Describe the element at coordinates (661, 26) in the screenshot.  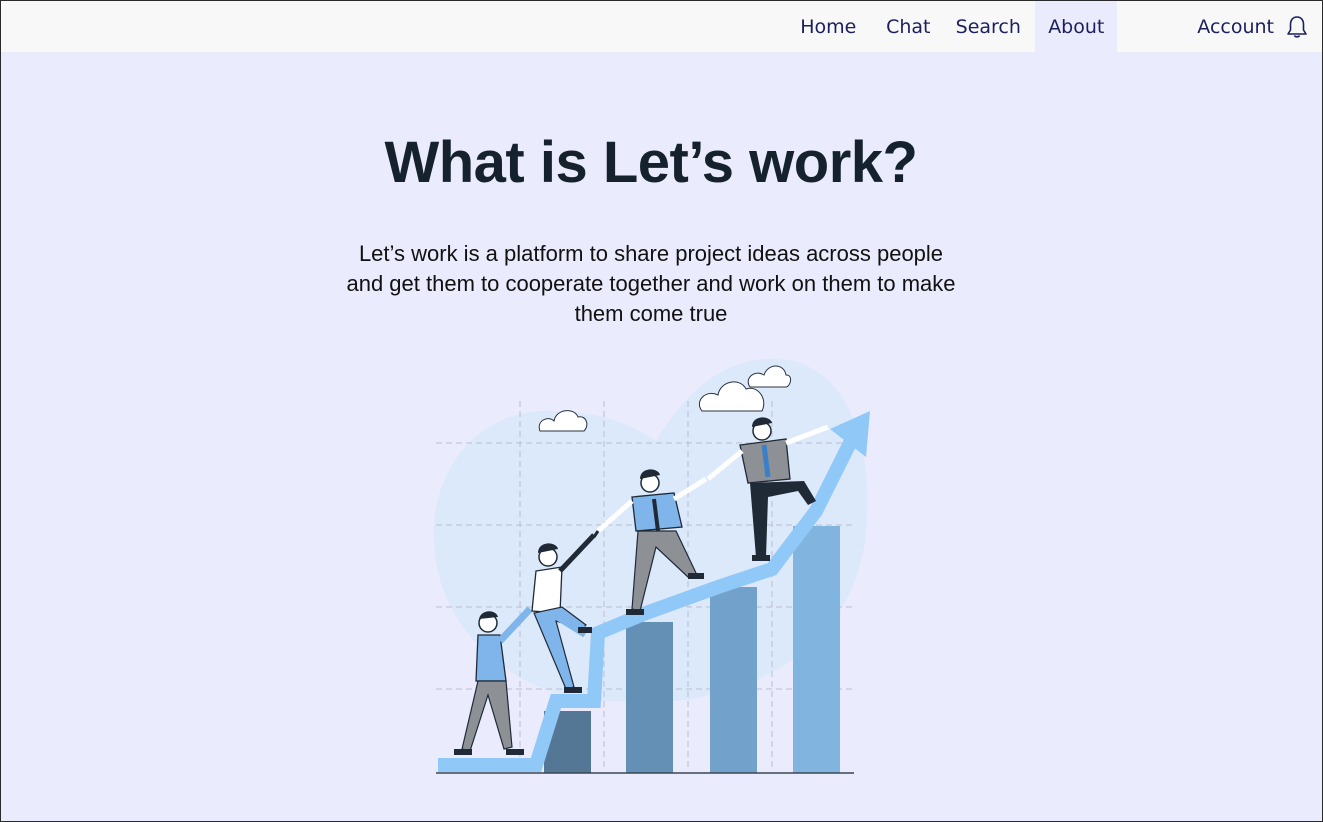
I see `top-navigation-bar: Home Chat Search About Account` at that location.